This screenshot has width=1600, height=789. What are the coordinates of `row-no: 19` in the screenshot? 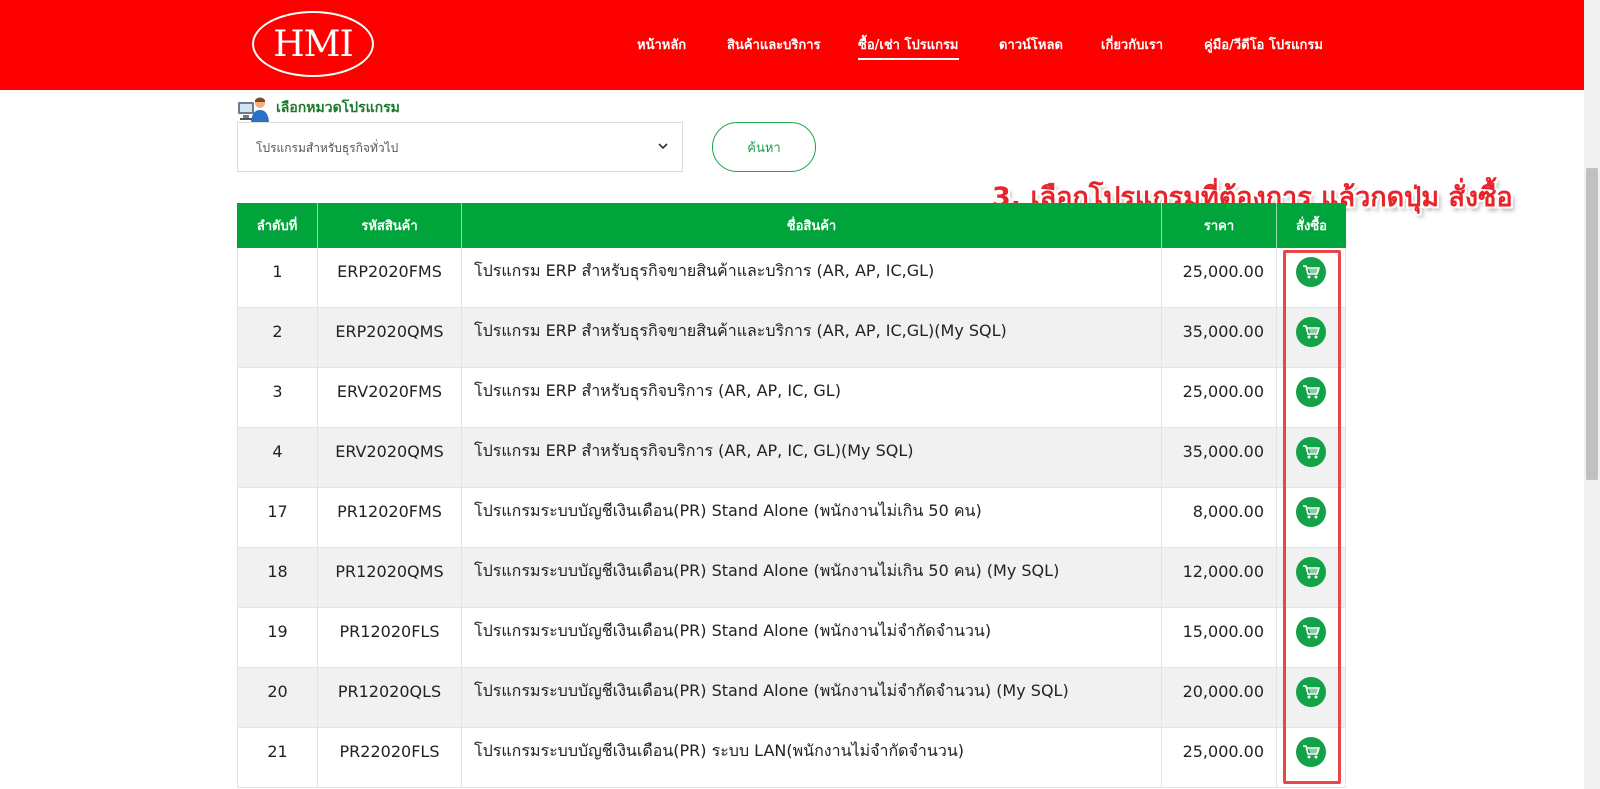 It's located at (277, 637).